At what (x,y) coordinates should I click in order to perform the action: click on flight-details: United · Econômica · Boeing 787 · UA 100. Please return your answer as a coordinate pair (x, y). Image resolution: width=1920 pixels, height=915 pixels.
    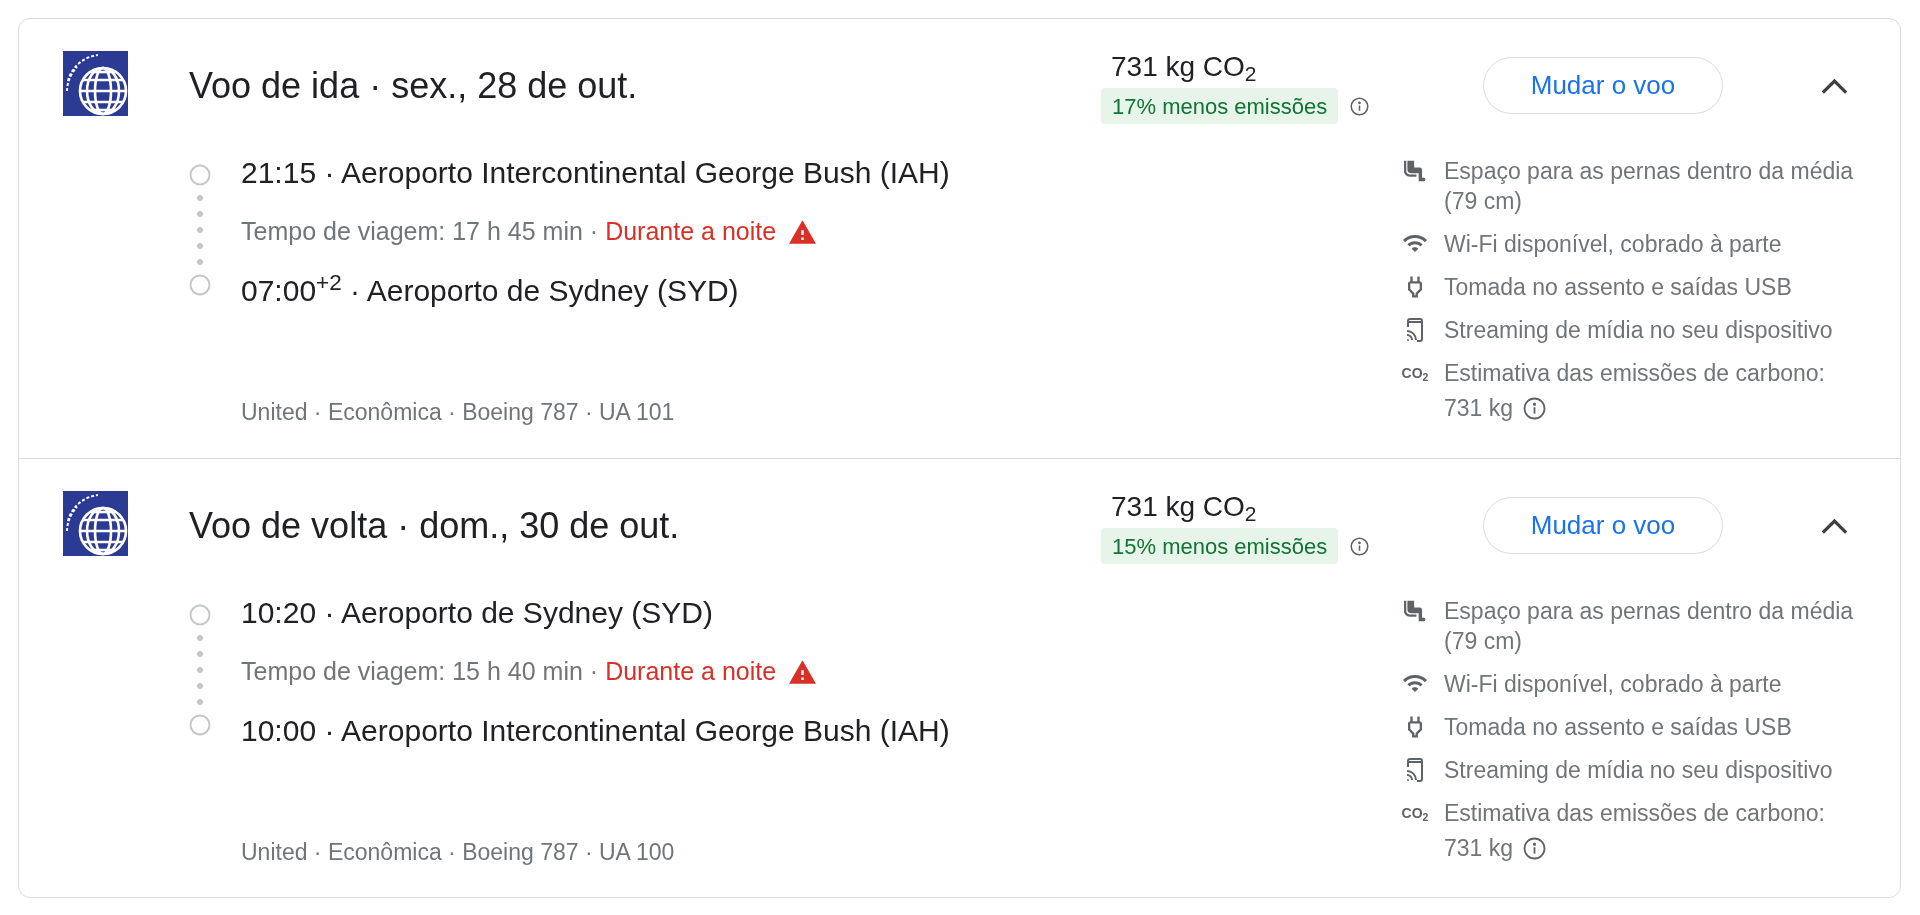
    Looking at the image, I should click on (458, 852).